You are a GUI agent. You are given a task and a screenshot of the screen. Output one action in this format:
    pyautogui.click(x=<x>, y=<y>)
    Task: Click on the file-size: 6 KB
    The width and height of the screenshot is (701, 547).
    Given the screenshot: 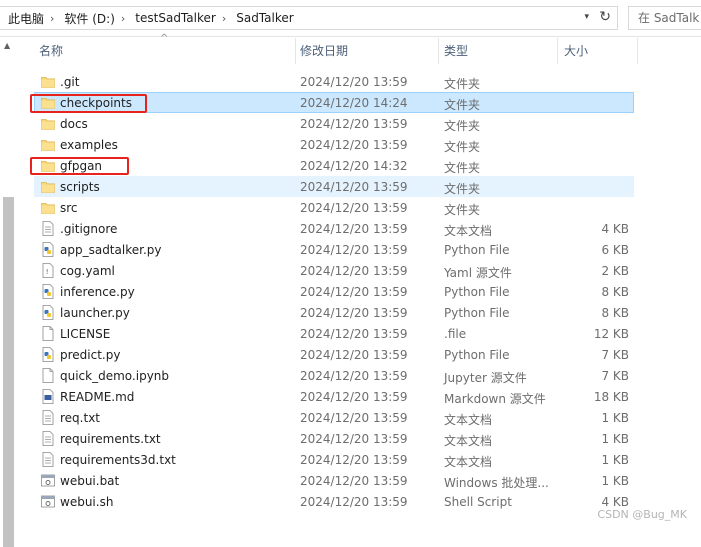 What is the action you would take?
    pyautogui.click(x=615, y=250)
    